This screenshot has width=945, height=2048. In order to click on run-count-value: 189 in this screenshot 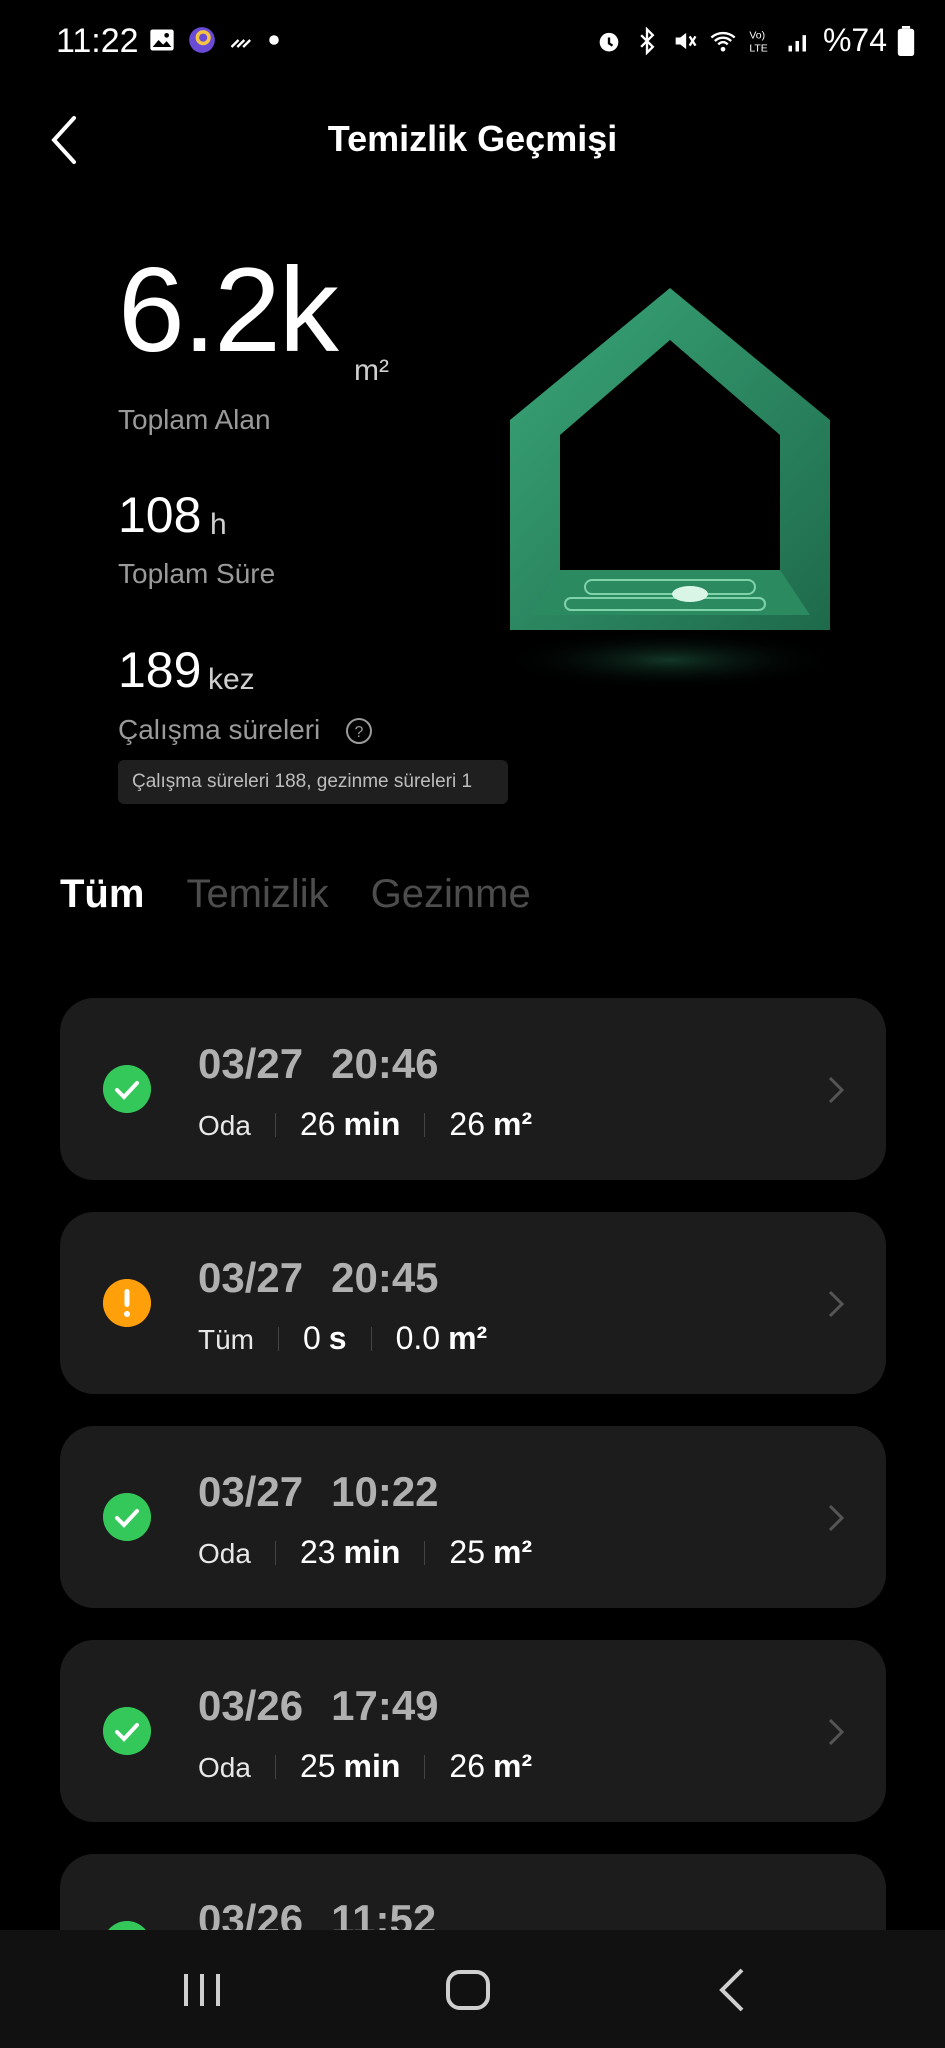, I will do `click(160, 670)`.